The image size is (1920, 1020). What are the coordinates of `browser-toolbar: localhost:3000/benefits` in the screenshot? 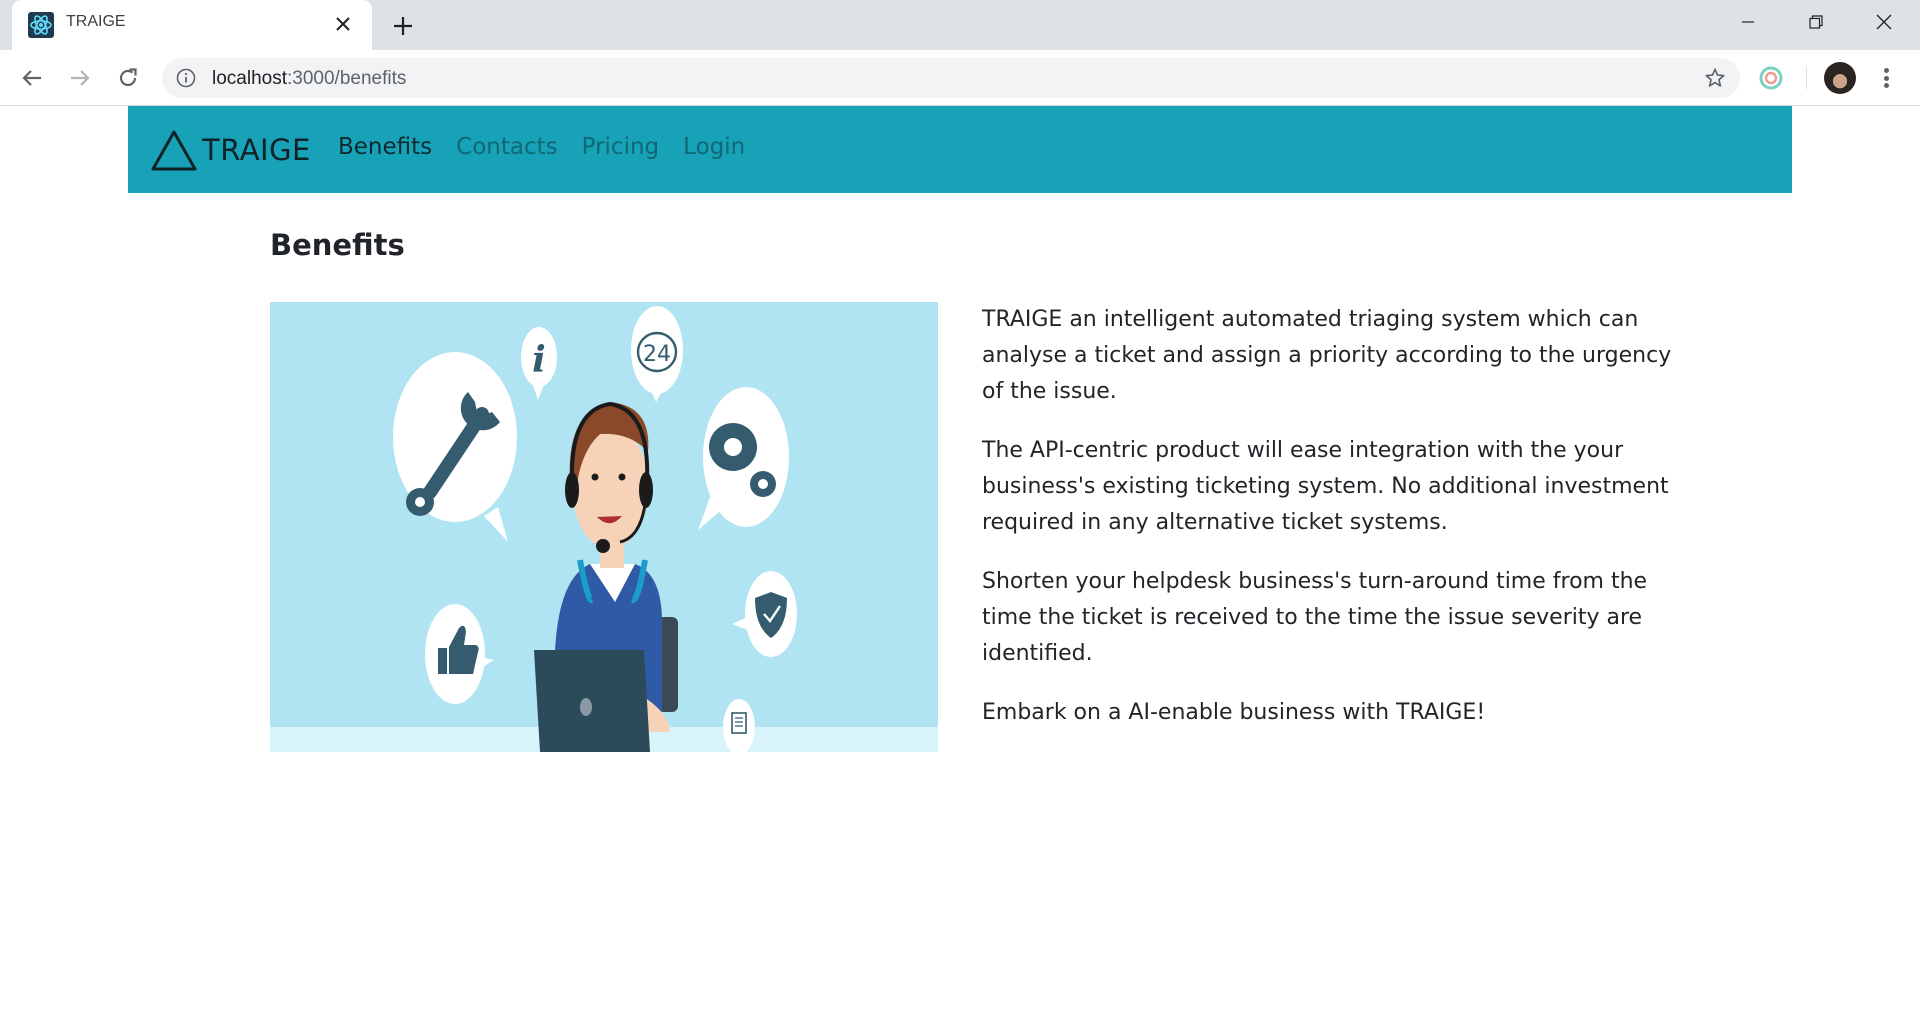 It's located at (960, 78).